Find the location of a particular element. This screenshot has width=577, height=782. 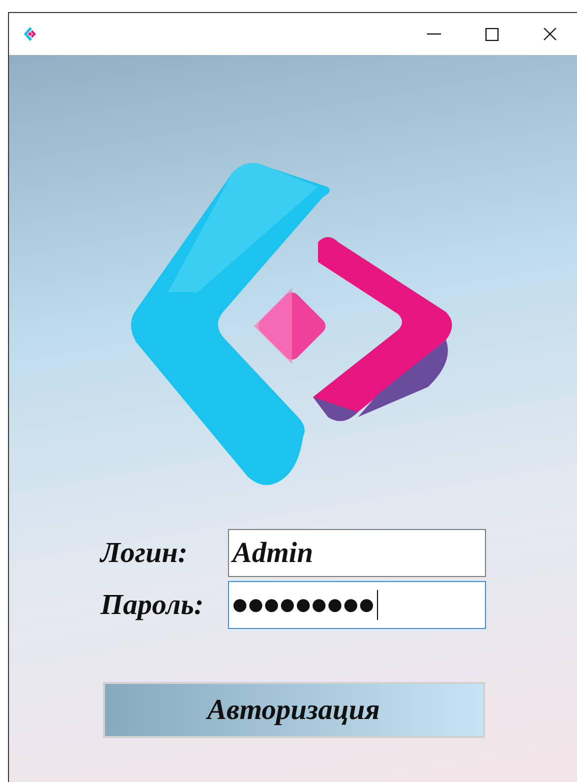

login-field: Admin is located at coordinates (357, 553).